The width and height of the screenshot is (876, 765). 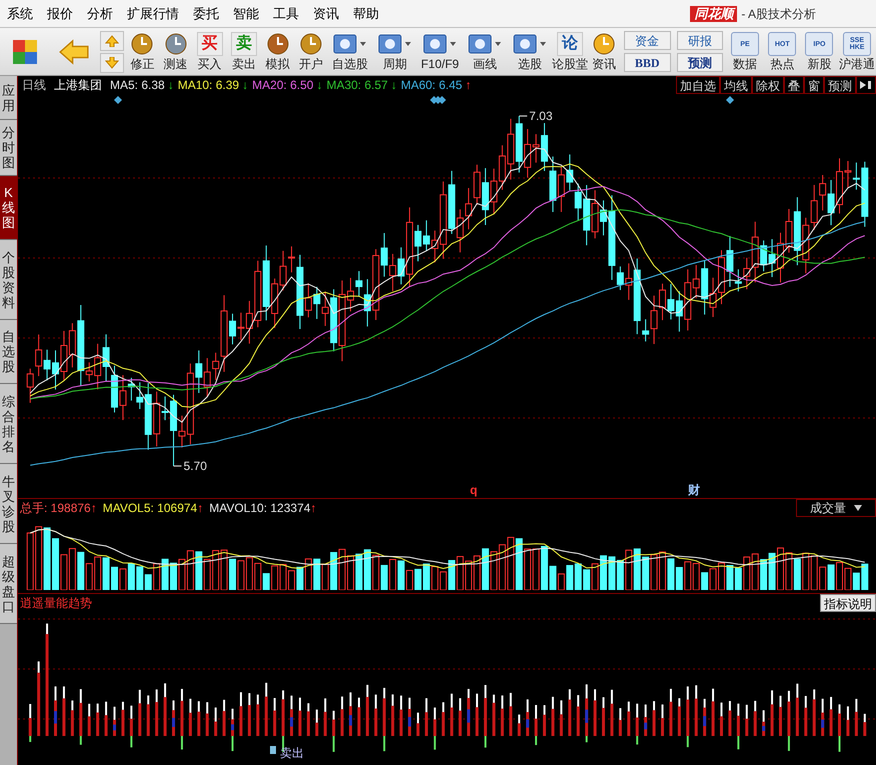 What do you see at coordinates (8, 504) in the screenshot?
I see `sidebar-tab: 牛叉诊股` at bounding box center [8, 504].